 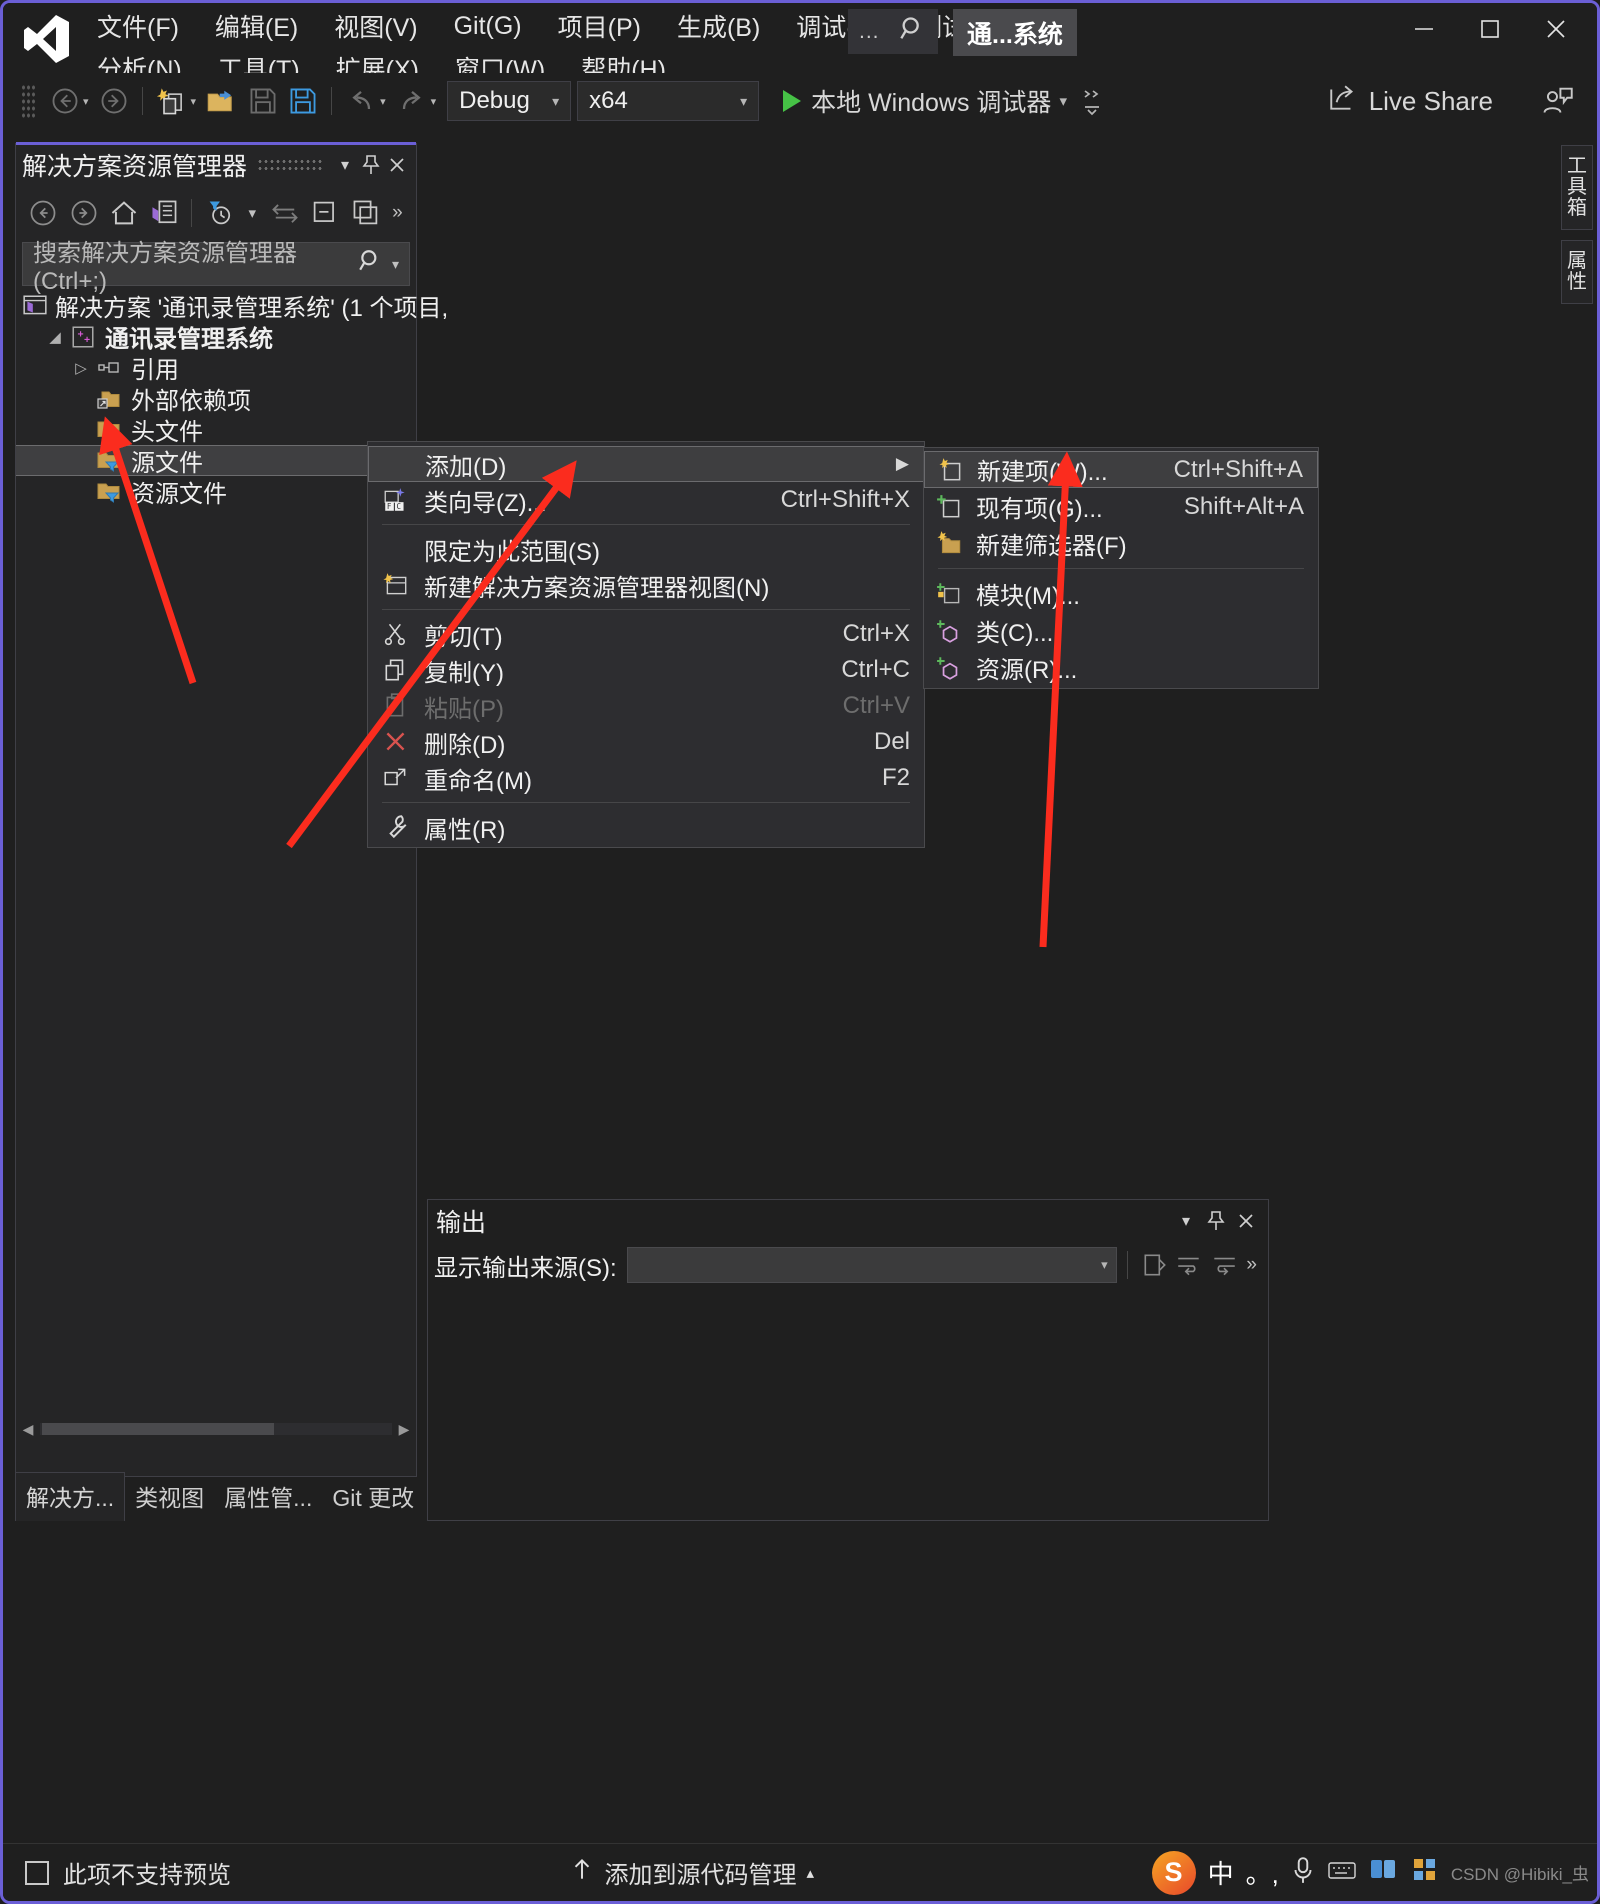 I want to click on new-se-view-icon, so click(x=396, y=585).